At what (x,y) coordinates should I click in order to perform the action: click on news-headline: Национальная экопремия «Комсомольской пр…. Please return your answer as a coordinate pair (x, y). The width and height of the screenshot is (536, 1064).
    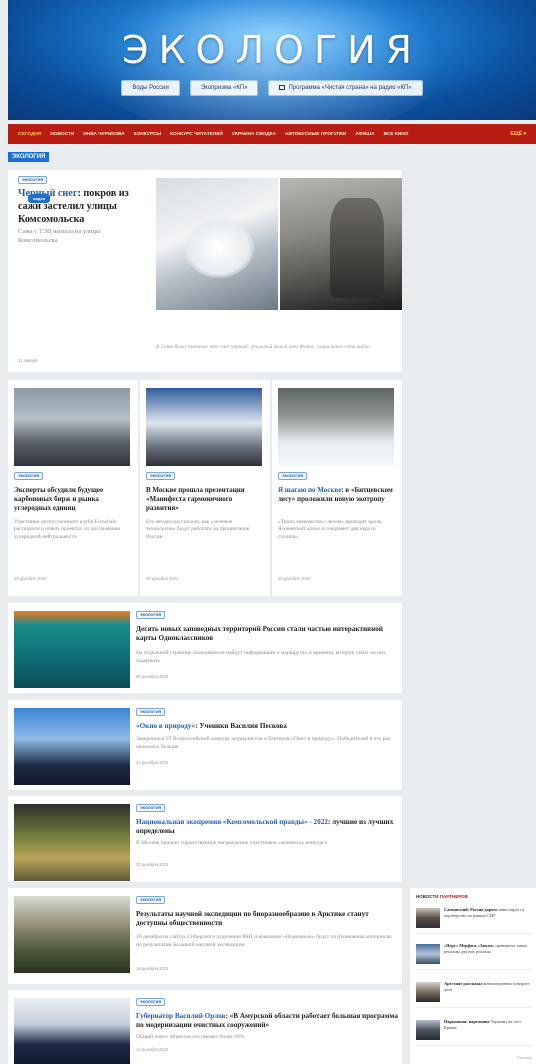
    Looking at the image, I should click on (267, 827).